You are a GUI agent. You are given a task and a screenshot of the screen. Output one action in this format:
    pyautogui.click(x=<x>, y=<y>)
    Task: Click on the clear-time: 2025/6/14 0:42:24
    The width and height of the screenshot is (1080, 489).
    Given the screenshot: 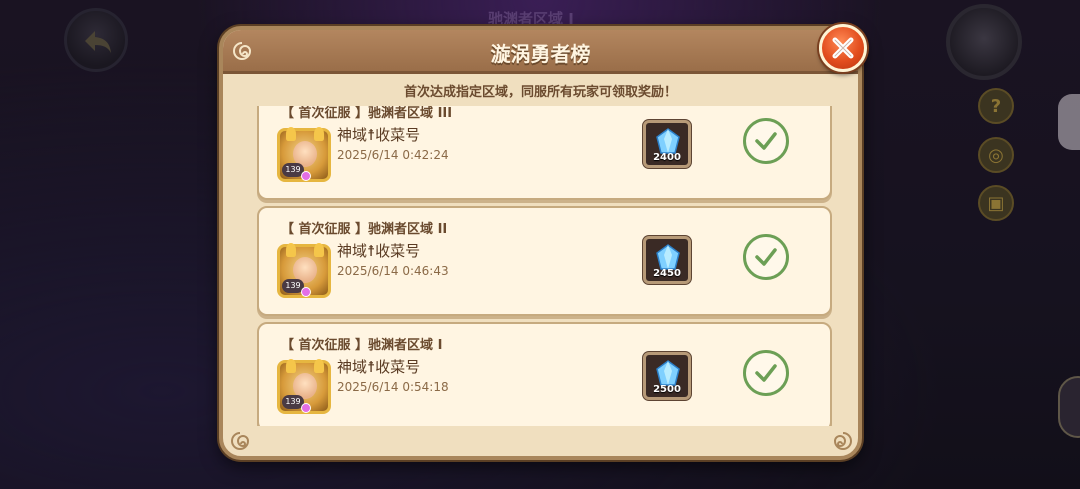 What is the action you would take?
    pyautogui.click(x=393, y=155)
    